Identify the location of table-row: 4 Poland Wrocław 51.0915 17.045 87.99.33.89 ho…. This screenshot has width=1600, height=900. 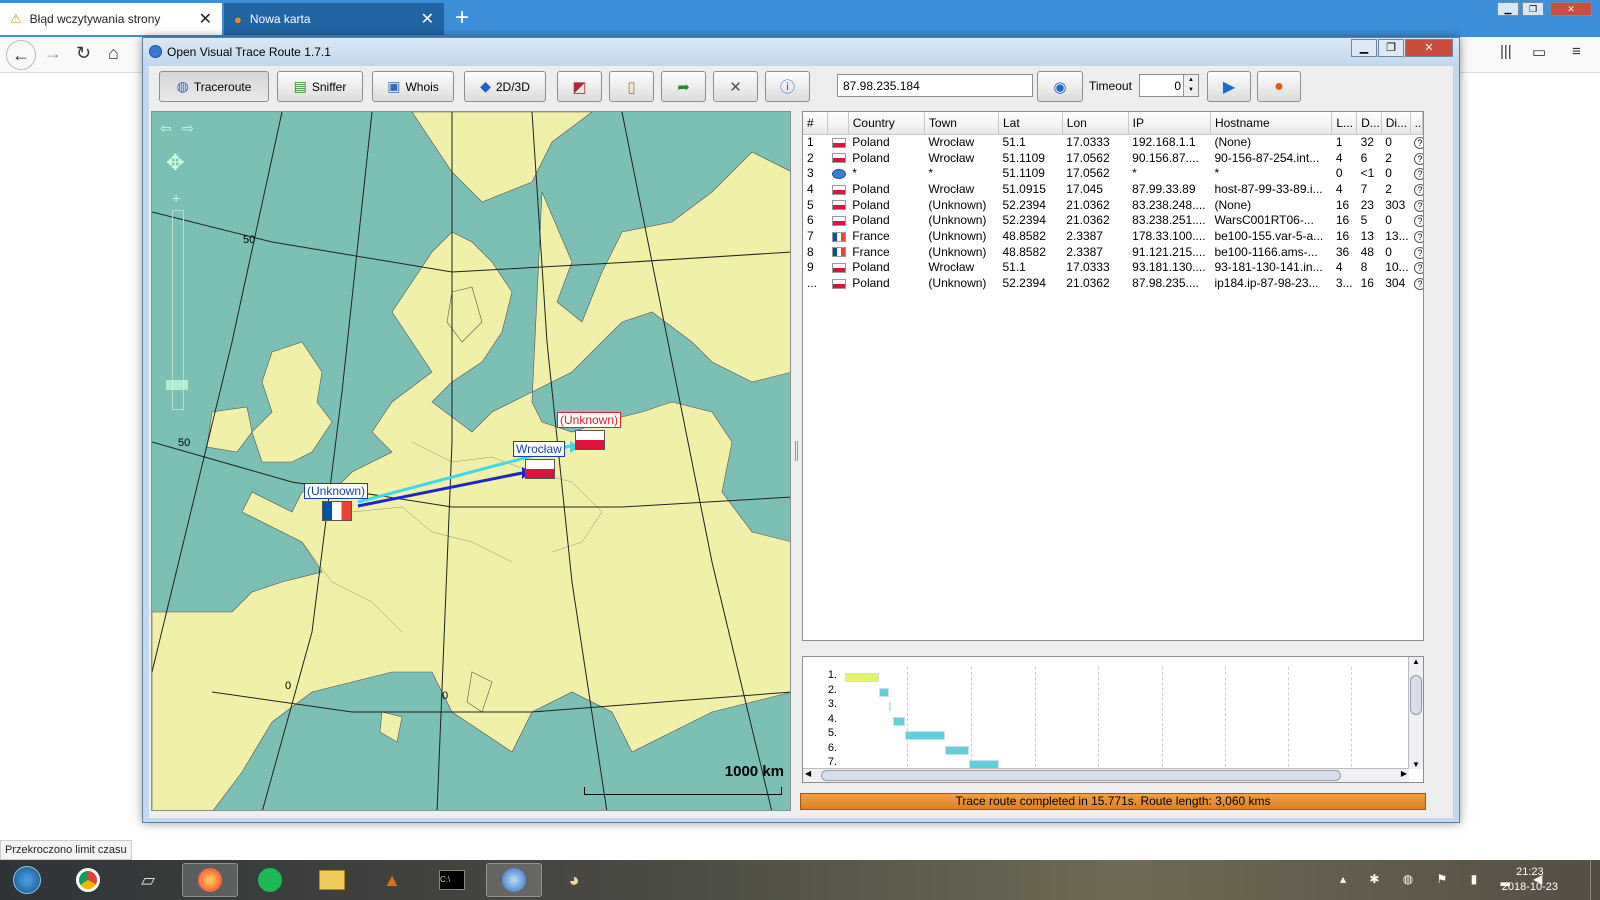
(1113, 189).